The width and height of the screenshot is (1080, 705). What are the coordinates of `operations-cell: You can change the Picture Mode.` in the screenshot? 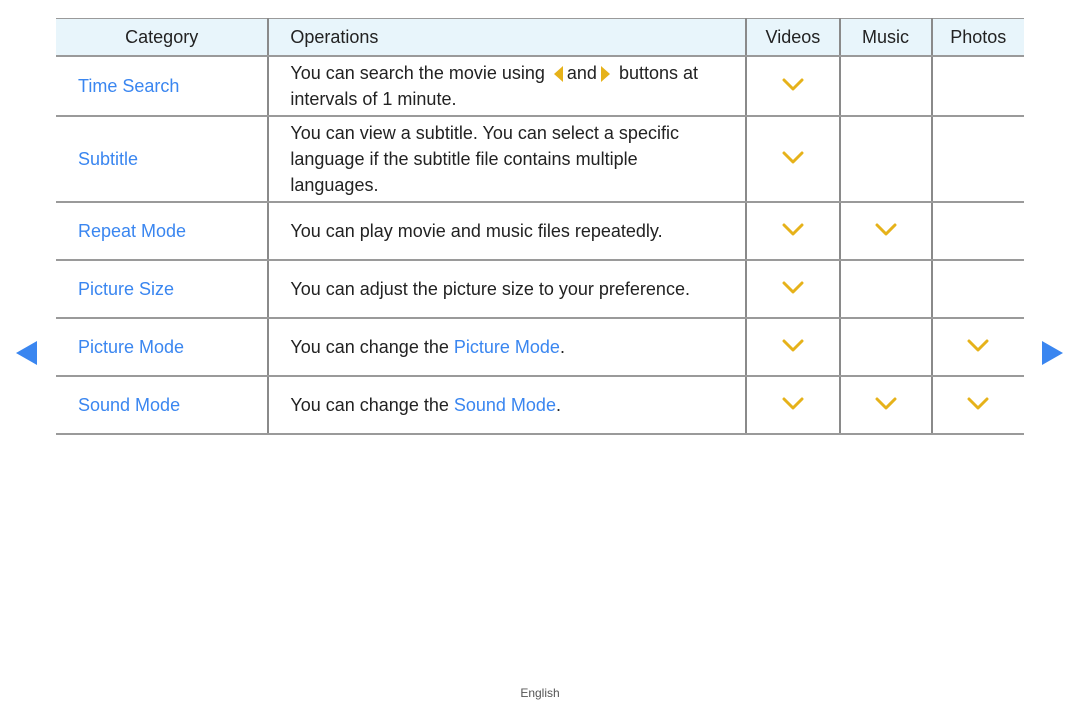 It's located at (507, 347).